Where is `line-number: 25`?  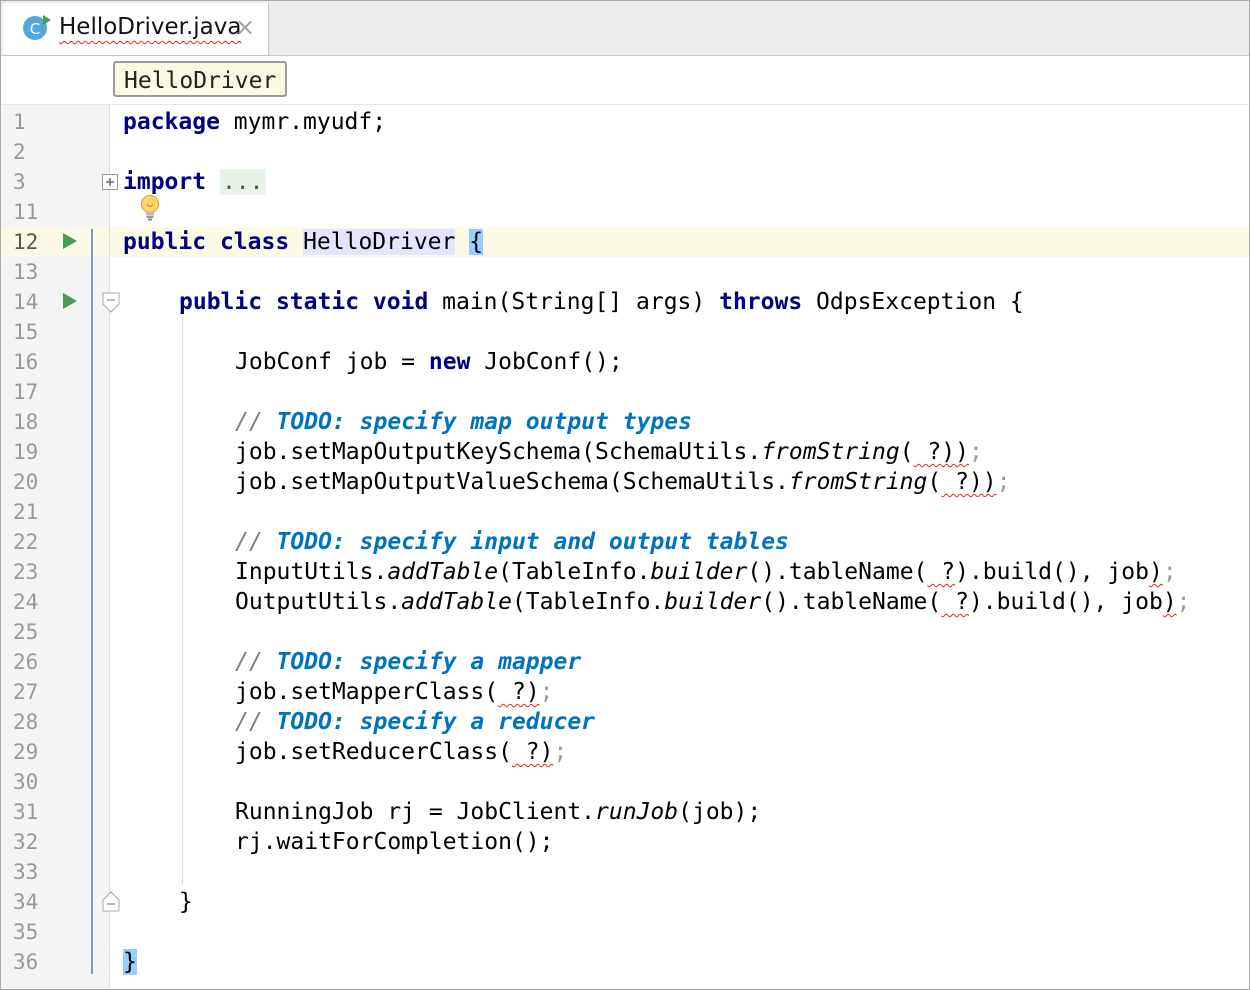
line-number: 25 is located at coordinates (26, 632).